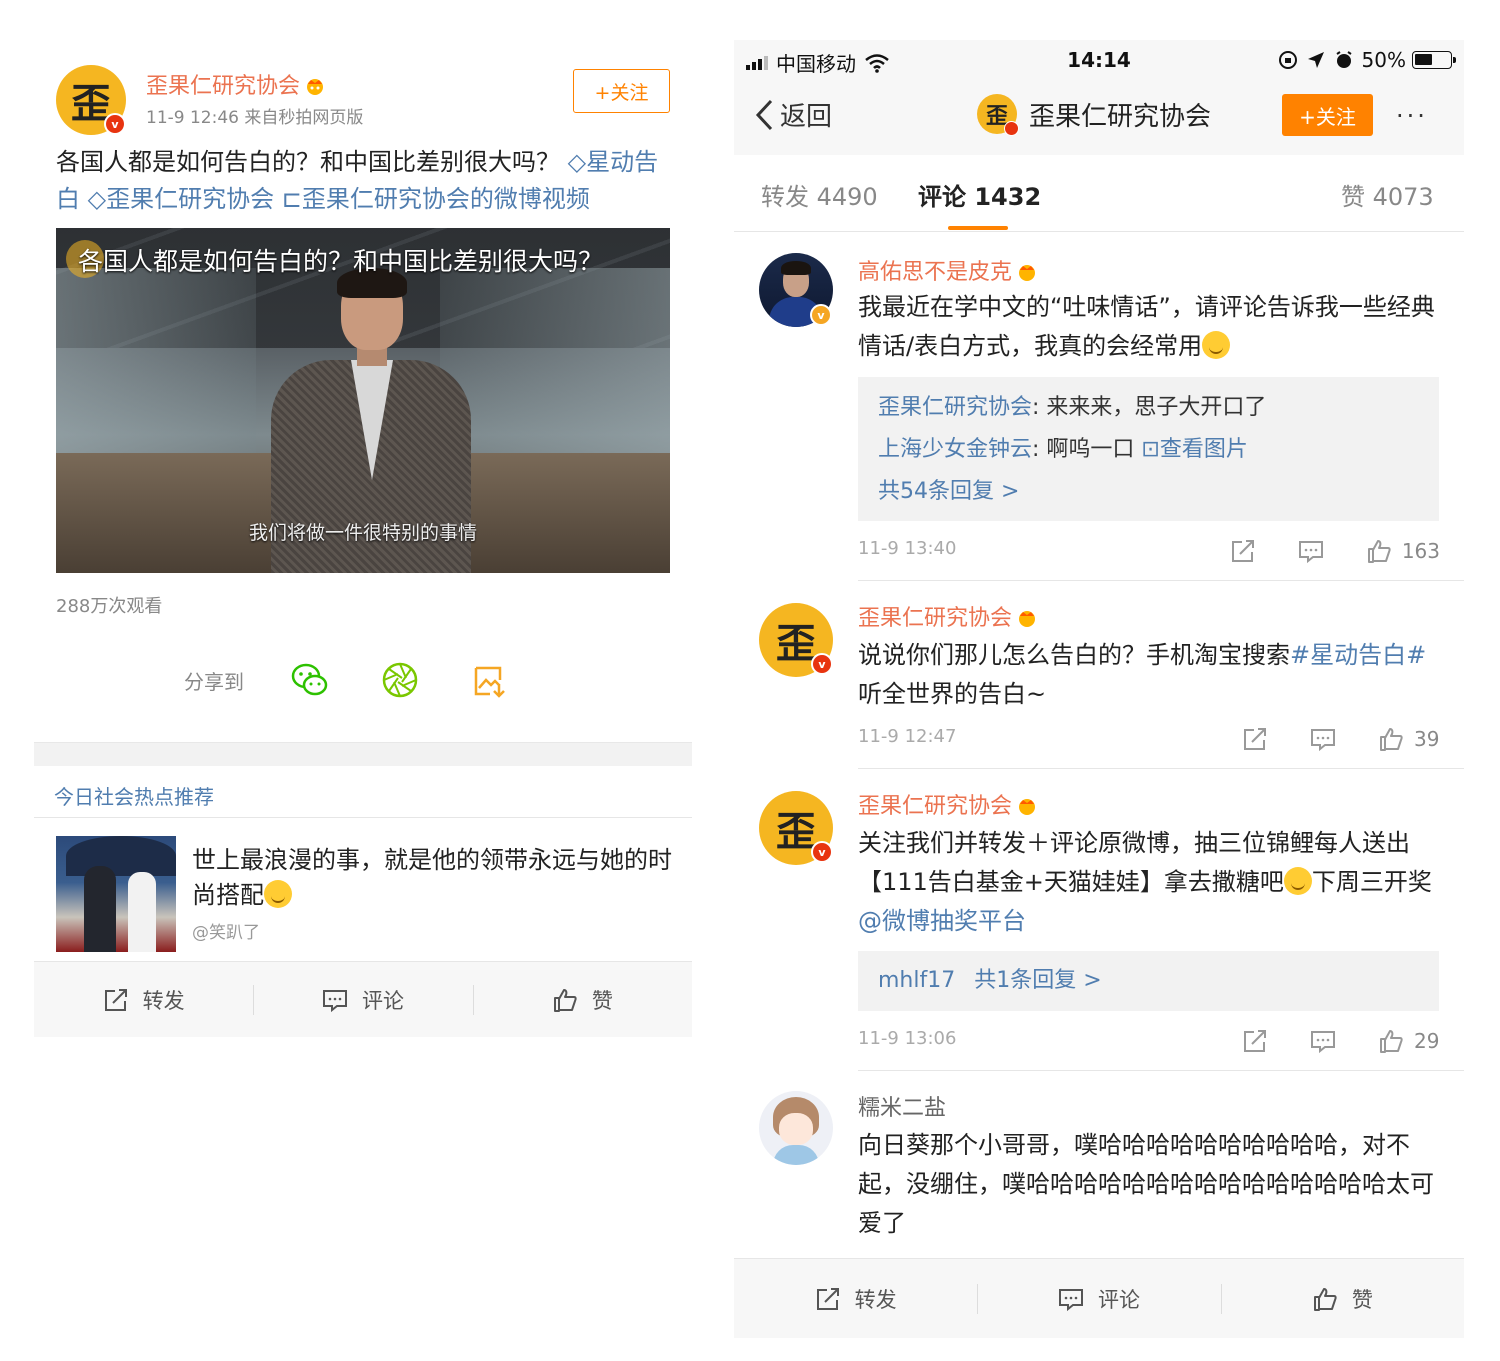 This screenshot has height=1361, width=1500. What do you see at coordinates (255, 118) in the screenshot?
I see `post-meta: 11-9 12:46 来自秒拍网页版` at bounding box center [255, 118].